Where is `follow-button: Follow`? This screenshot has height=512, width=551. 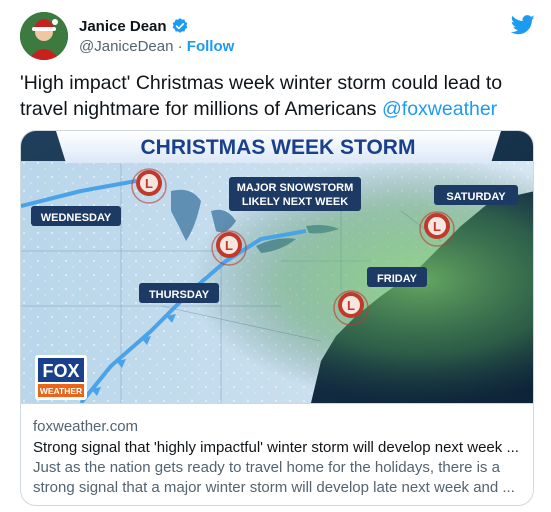 follow-button: Follow is located at coordinates (211, 46).